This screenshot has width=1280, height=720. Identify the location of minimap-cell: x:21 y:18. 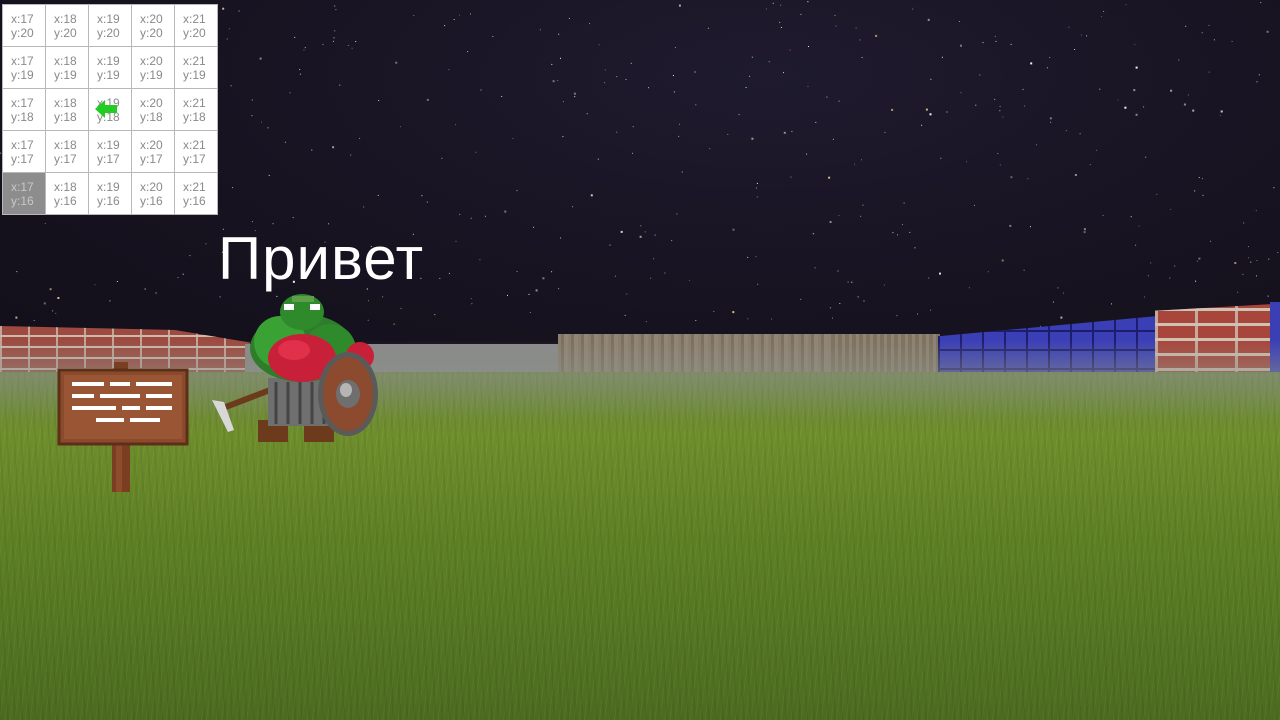
(196, 109).